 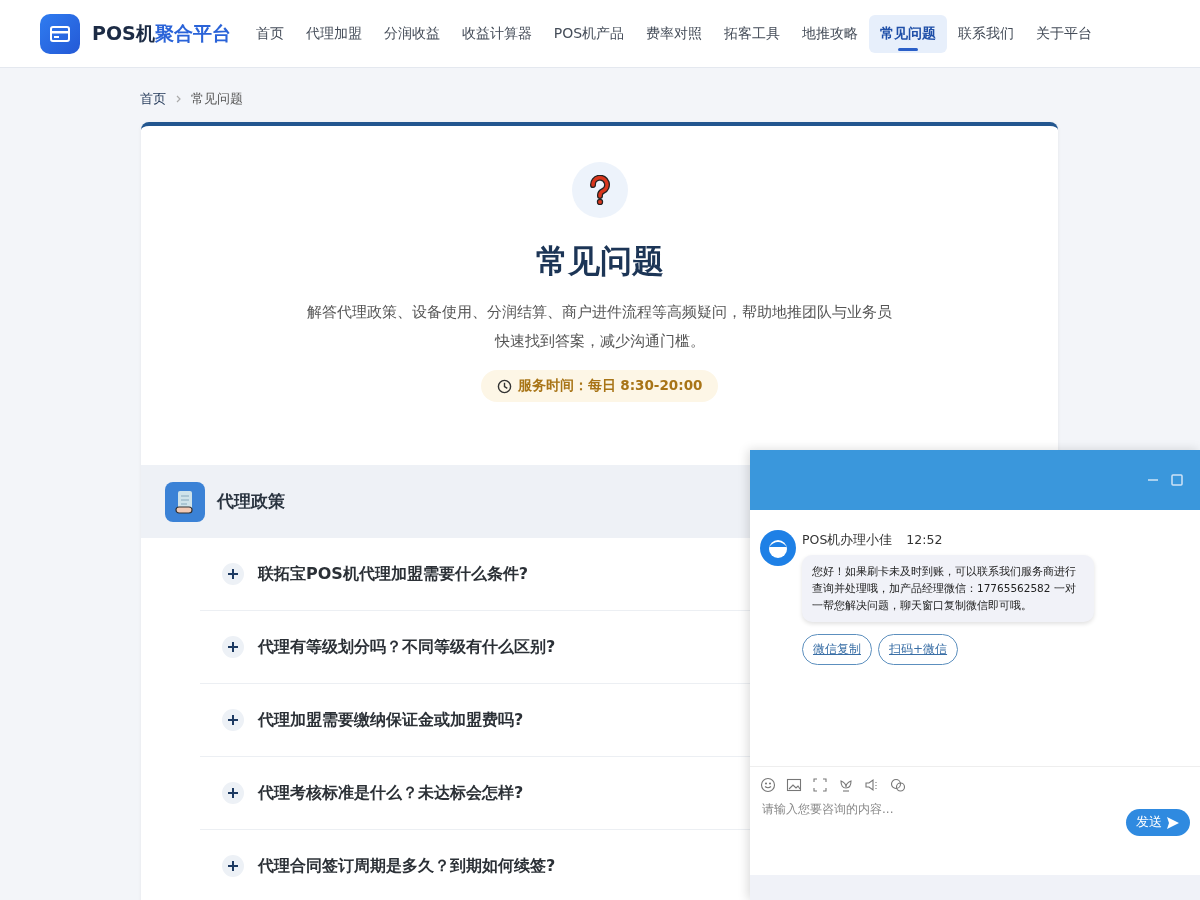 I want to click on quick-reply-button: 微信复制, so click(x=837, y=649).